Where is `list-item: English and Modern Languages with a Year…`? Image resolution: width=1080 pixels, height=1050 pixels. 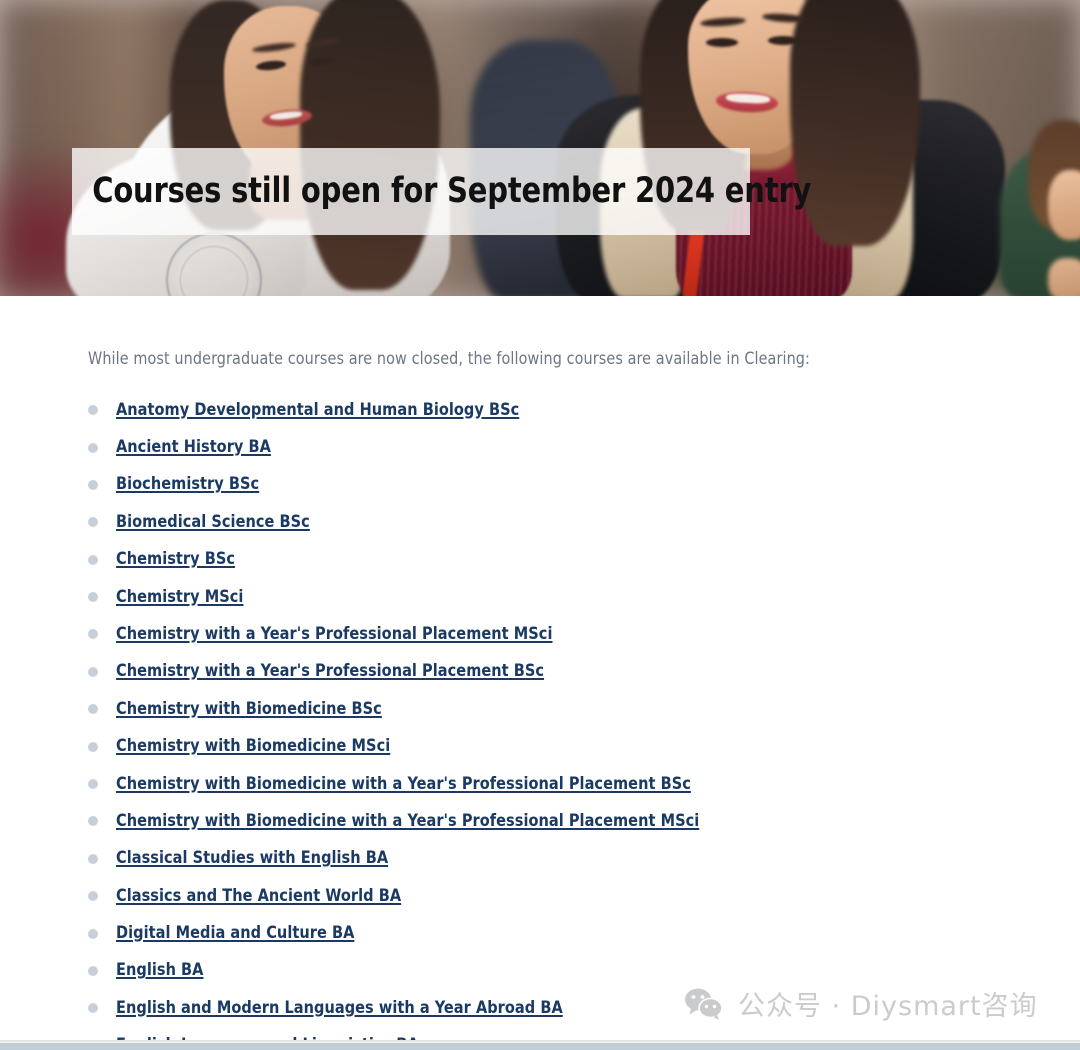
list-item: English and Modern Languages with a Year… is located at coordinates (540, 1008).